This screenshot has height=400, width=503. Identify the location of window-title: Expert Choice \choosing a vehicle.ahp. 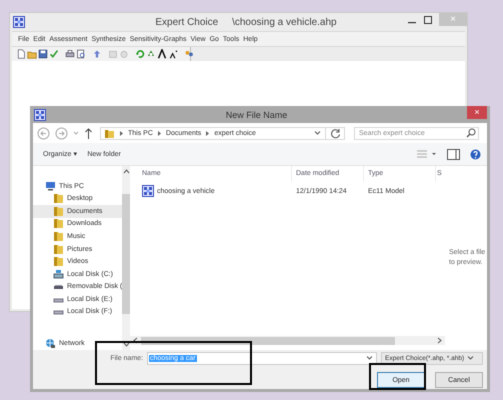
(246, 22).